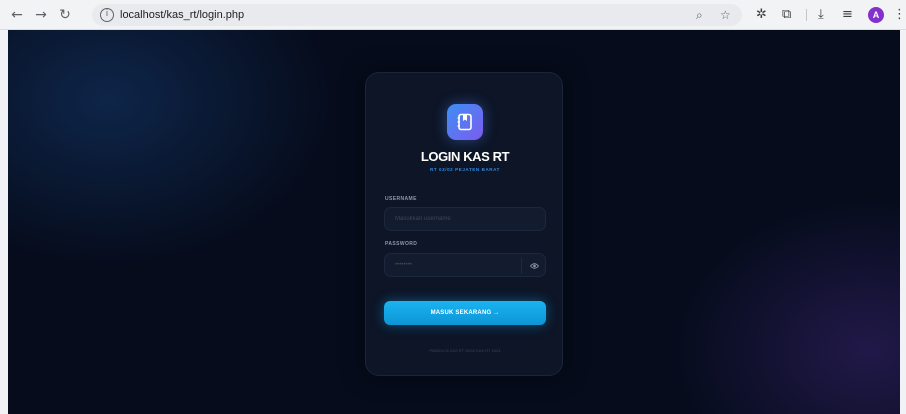 The height and width of the screenshot is (414, 906). I want to click on page-subtitle: RT 03/02 PEJATEN BARAT, so click(465, 169).